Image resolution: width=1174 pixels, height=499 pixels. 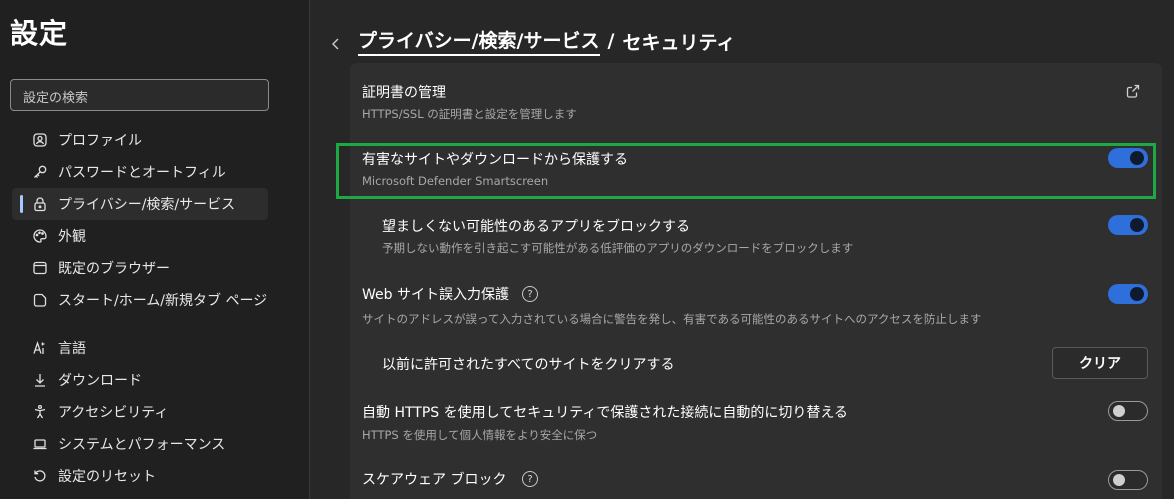 I want to click on sidebar-item-passwords: パスワードとオートフィル, so click(x=140, y=172).